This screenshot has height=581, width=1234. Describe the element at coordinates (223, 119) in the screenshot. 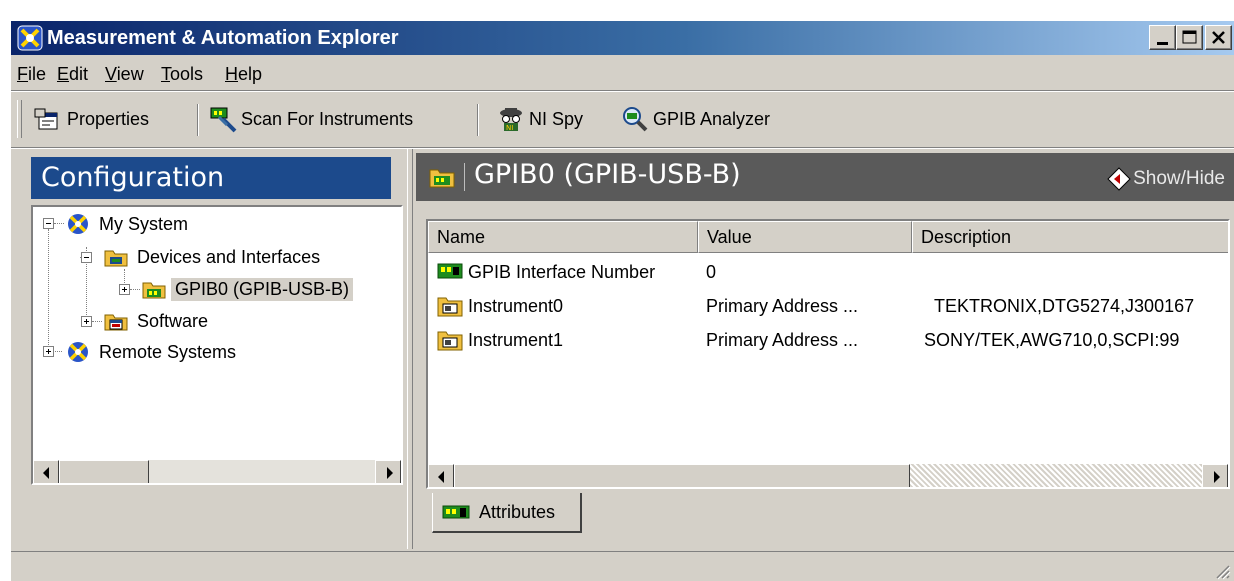

I see `scan-instruments-icon` at that location.